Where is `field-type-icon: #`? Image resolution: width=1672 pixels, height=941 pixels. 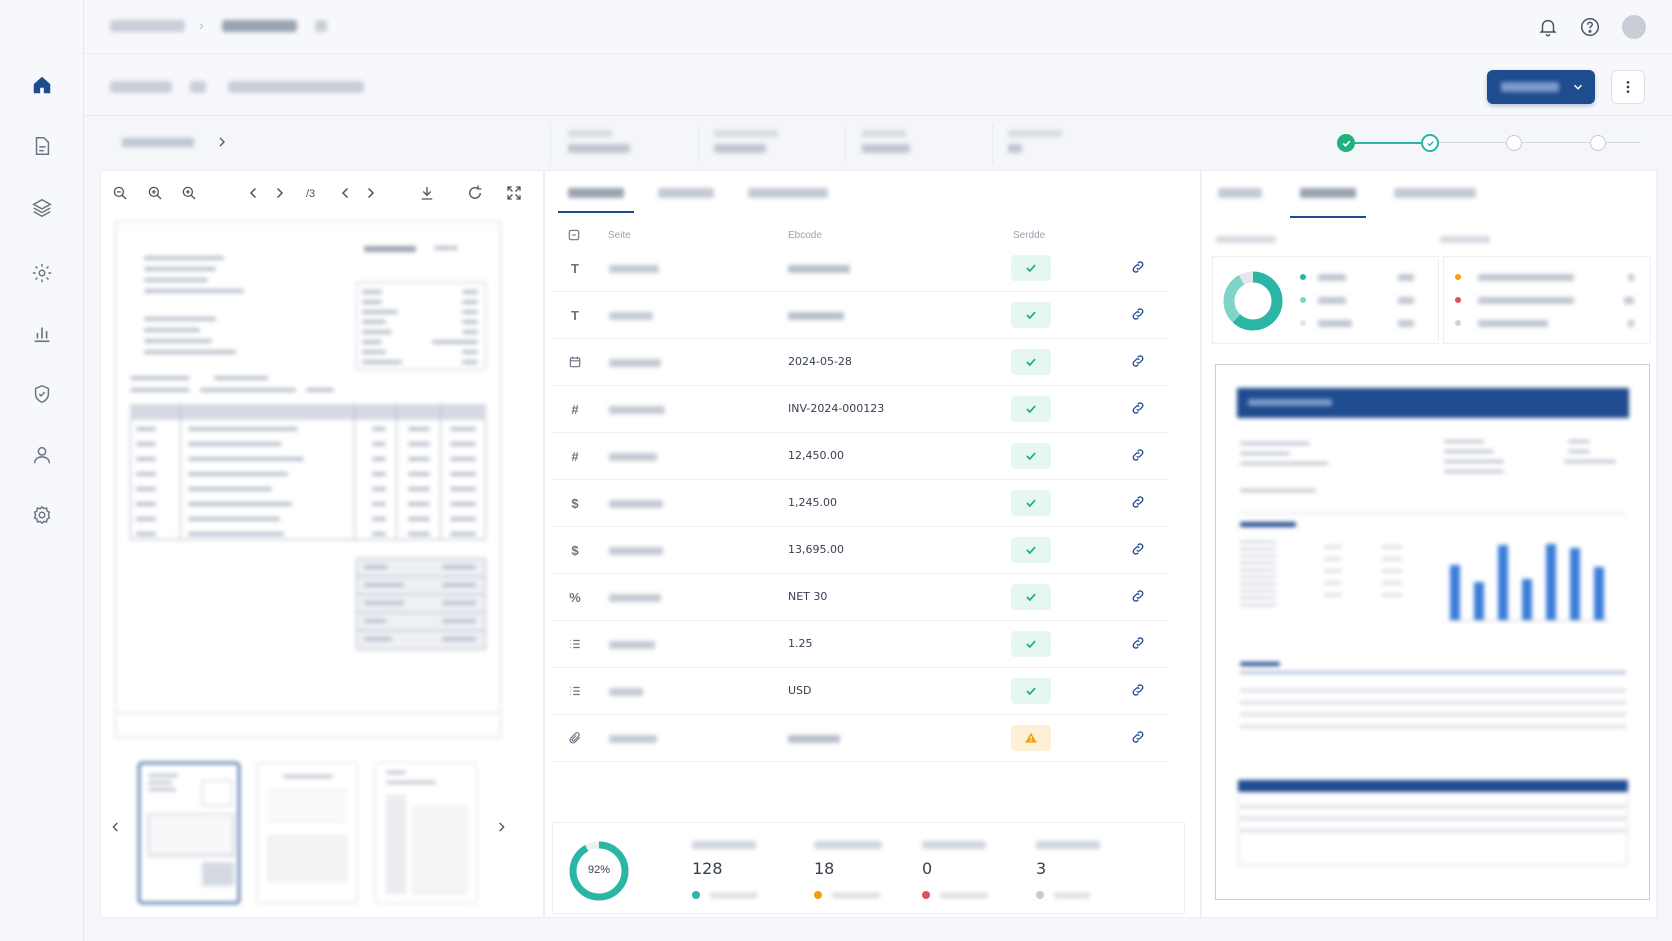
field-type-icon: # is located at coordinates (575, 456).